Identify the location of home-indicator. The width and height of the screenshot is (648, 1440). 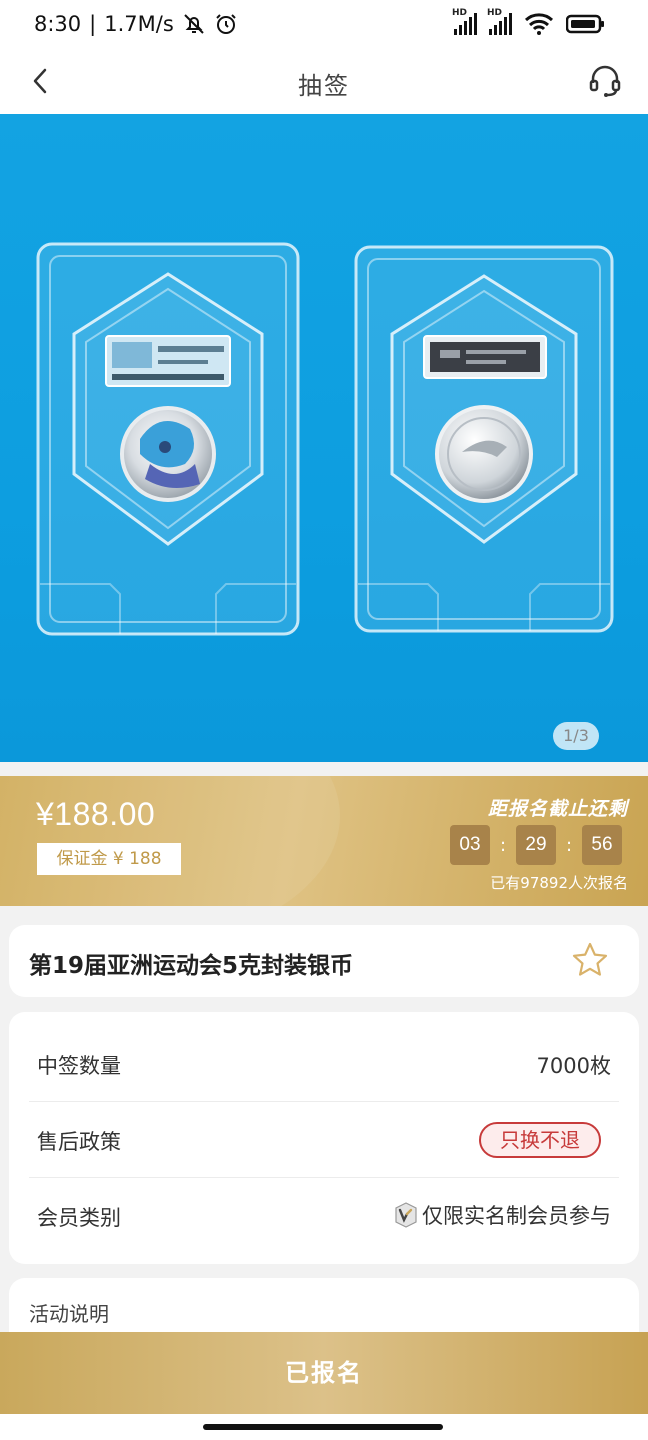
(323, 1427).